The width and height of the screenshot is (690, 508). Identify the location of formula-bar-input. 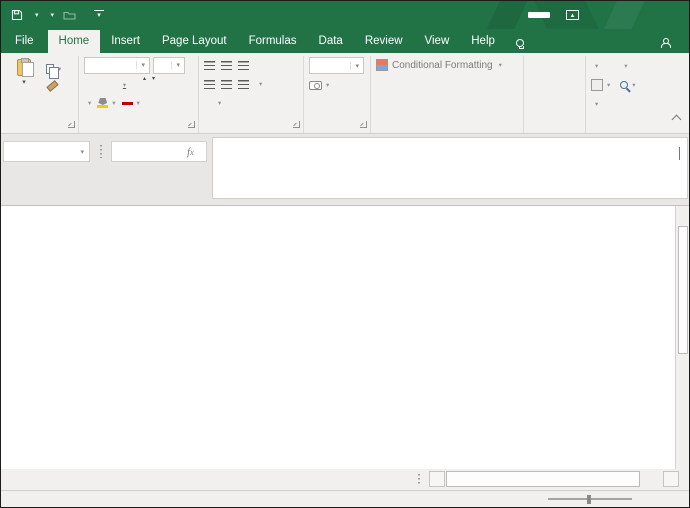
(450, 168).